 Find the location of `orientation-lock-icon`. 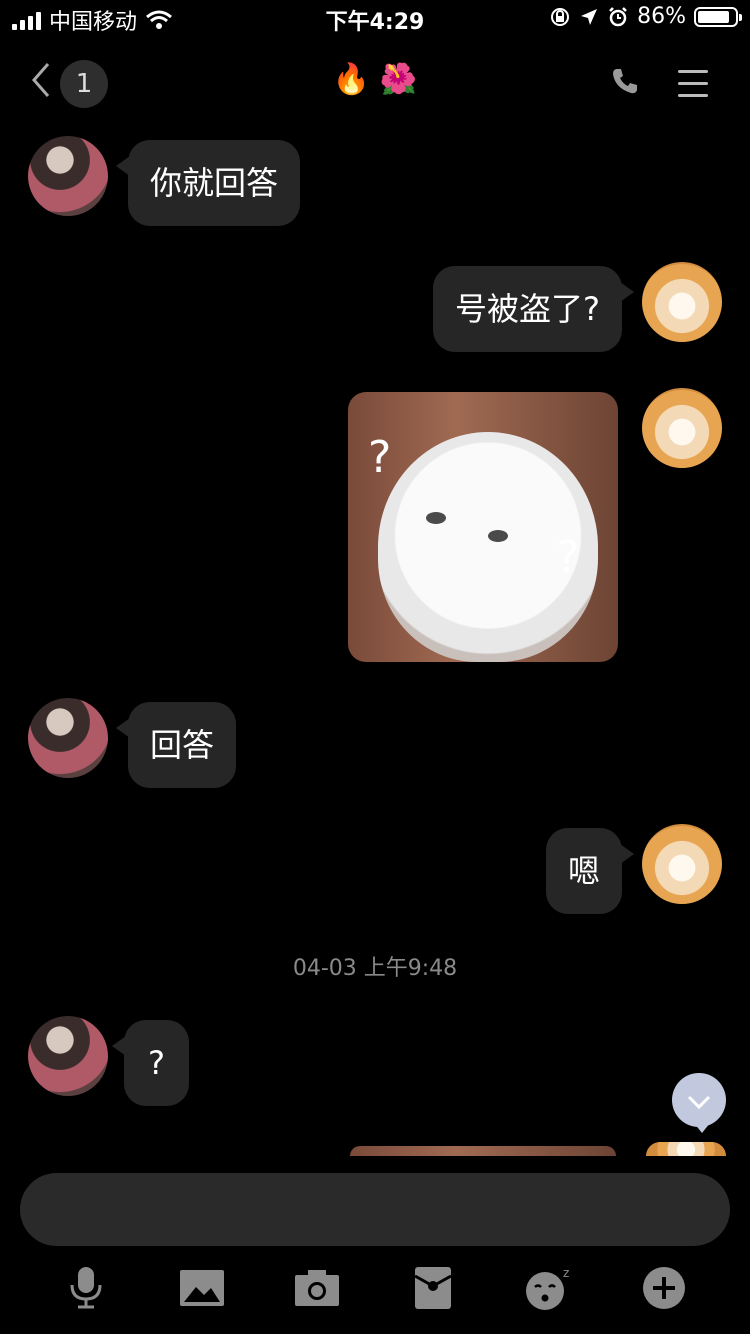

orientation-lock-icon is located at coordinates (560, 16).